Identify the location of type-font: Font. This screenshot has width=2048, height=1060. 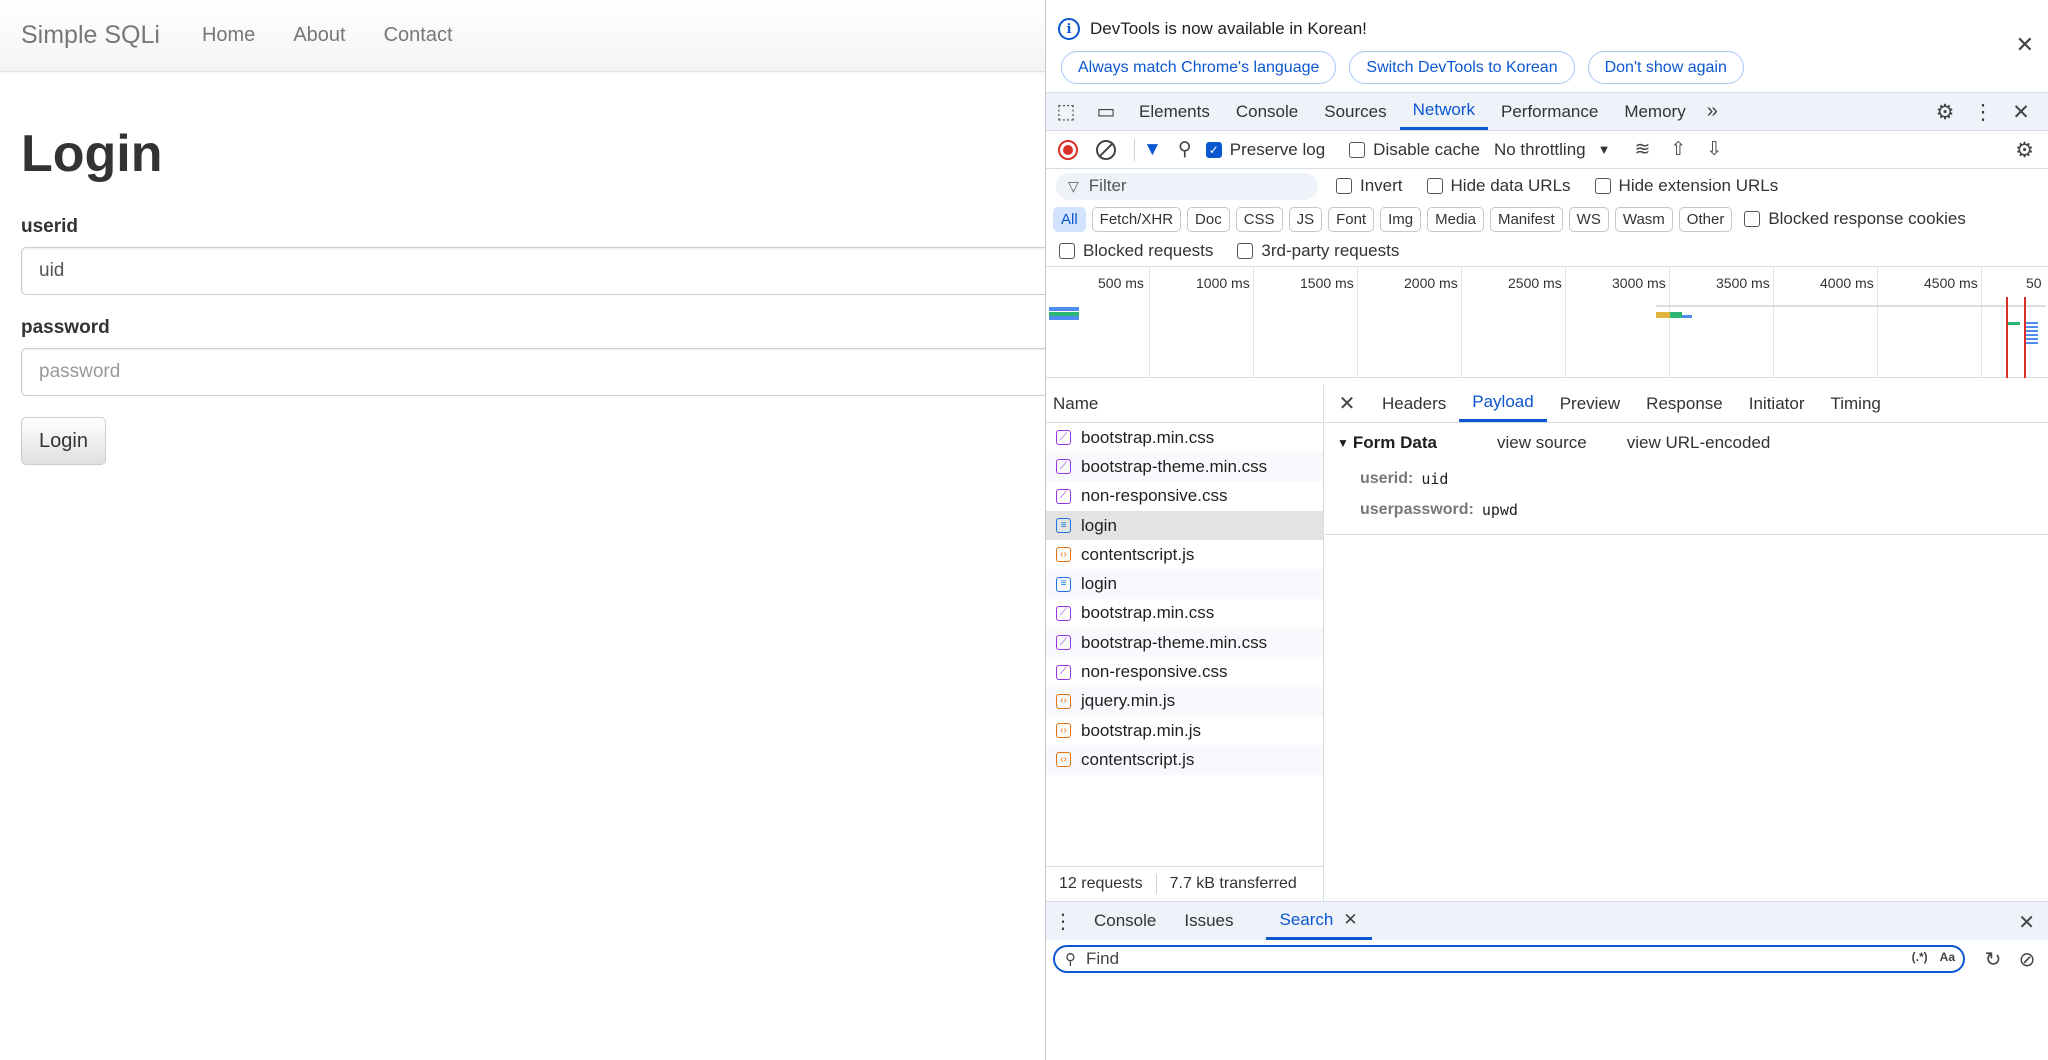
(1351, 219).